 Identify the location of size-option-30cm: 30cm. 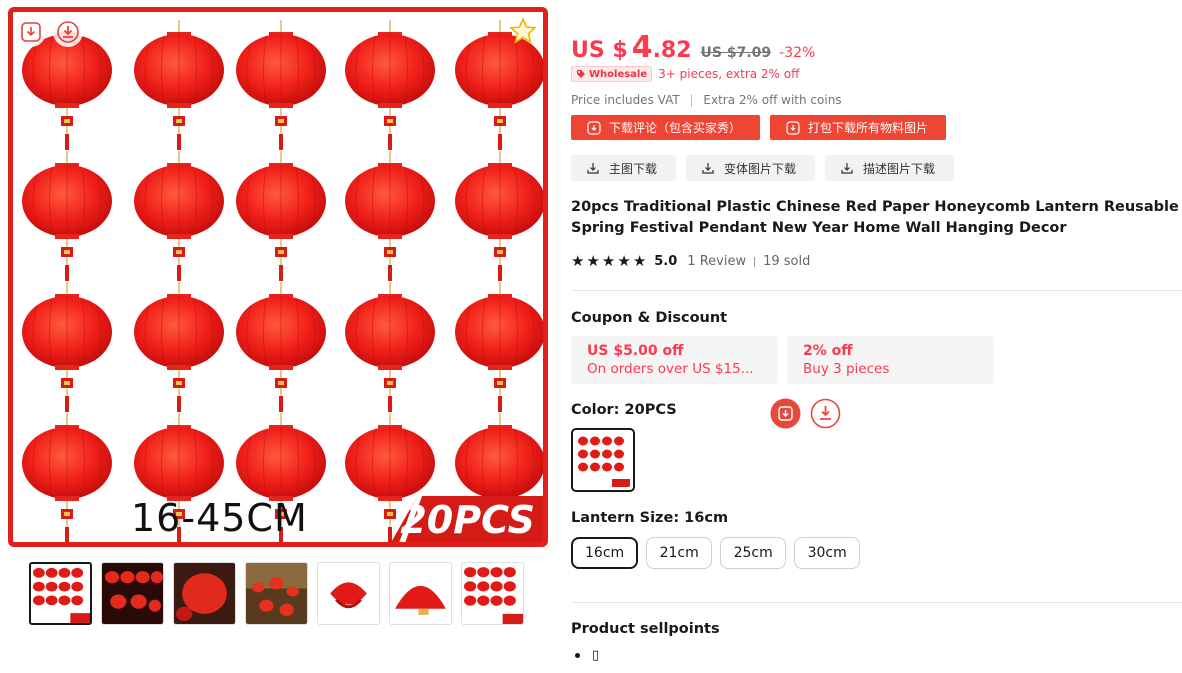
(827, 553).